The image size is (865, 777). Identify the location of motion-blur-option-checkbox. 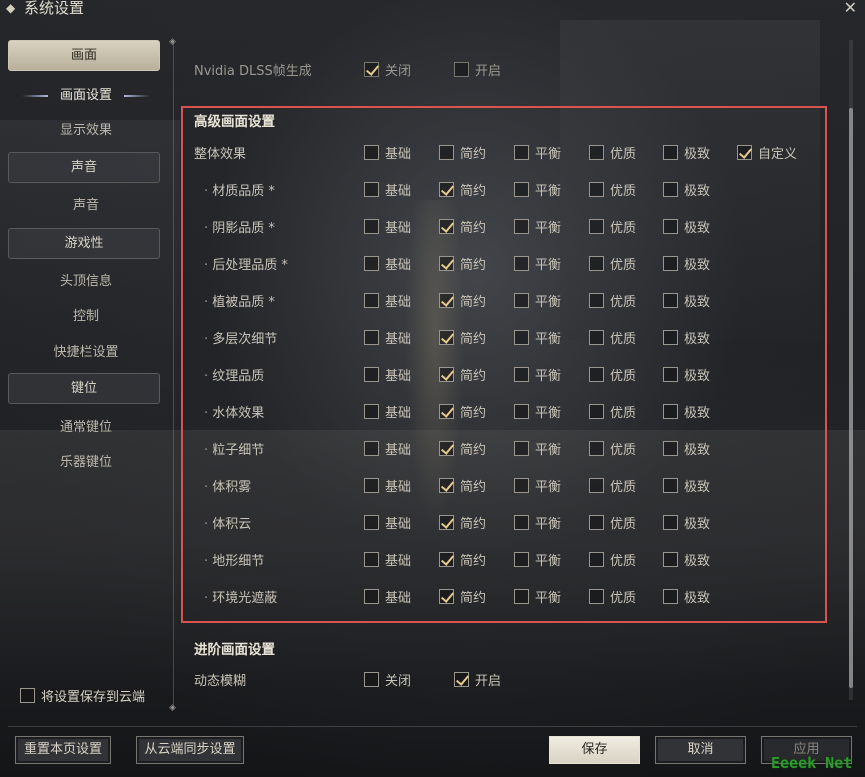
(461, 679).